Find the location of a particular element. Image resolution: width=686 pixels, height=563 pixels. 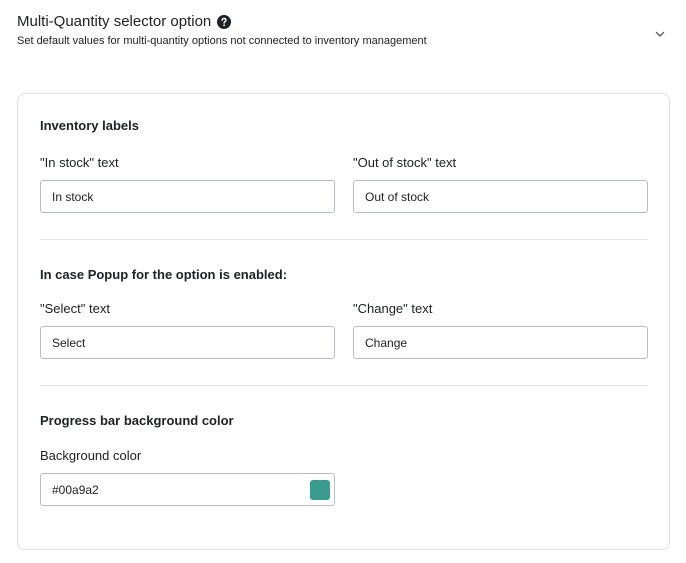

in-stock-input is located at coordinates (187, 196).